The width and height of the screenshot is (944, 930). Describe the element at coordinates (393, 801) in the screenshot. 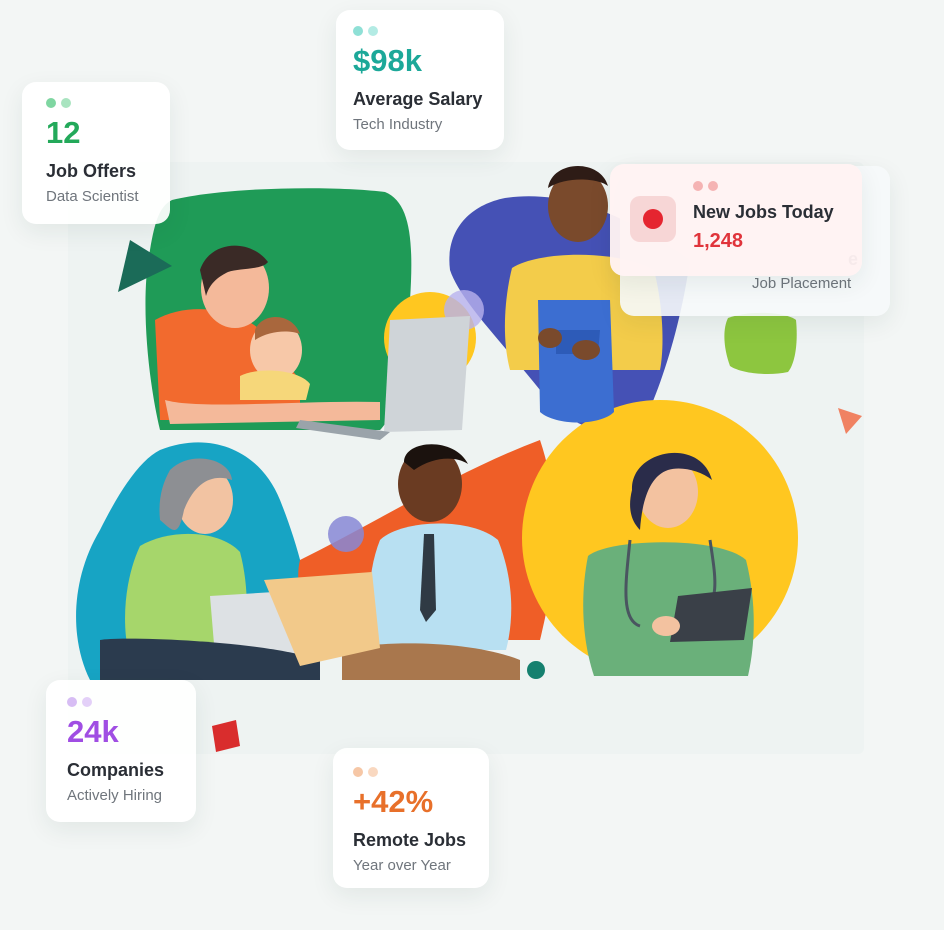

I see `remote-jobs-value: +42%` at that location.